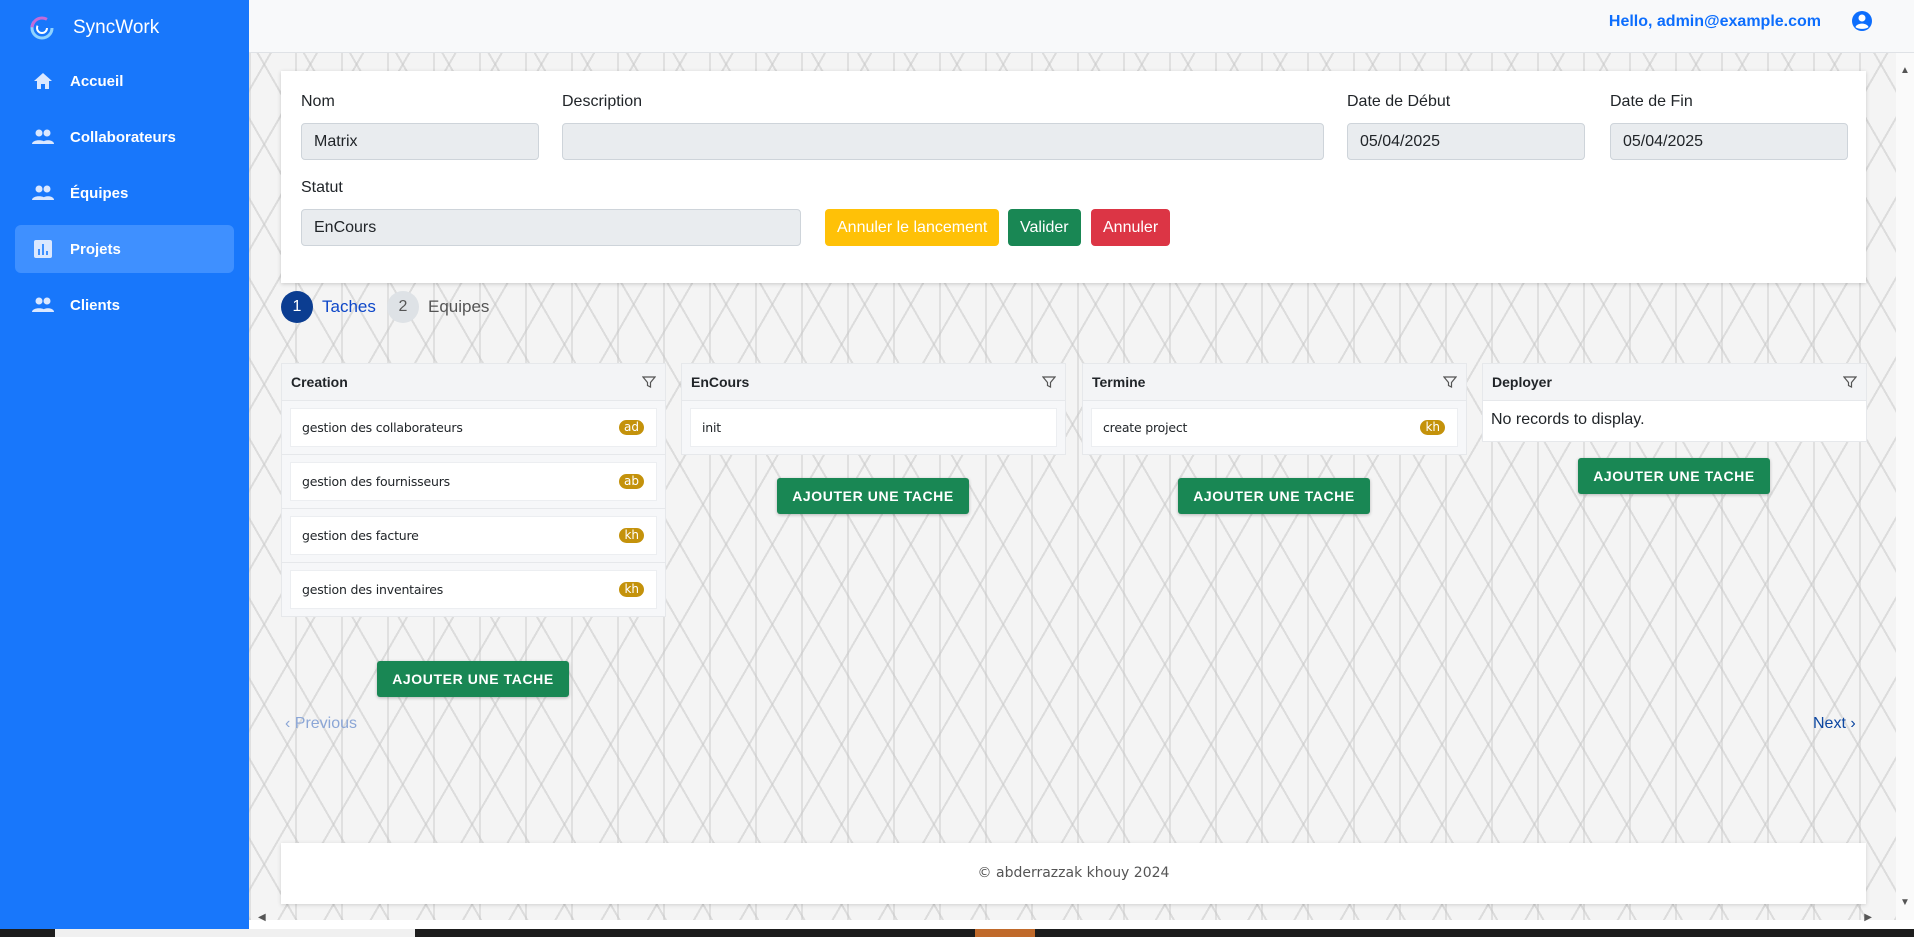 This screenshot has height=937, width=1914. Describe the element at coordinates (376, 481) in the screenshot. I see `task-title: gestion des fournisseurs` at that location.